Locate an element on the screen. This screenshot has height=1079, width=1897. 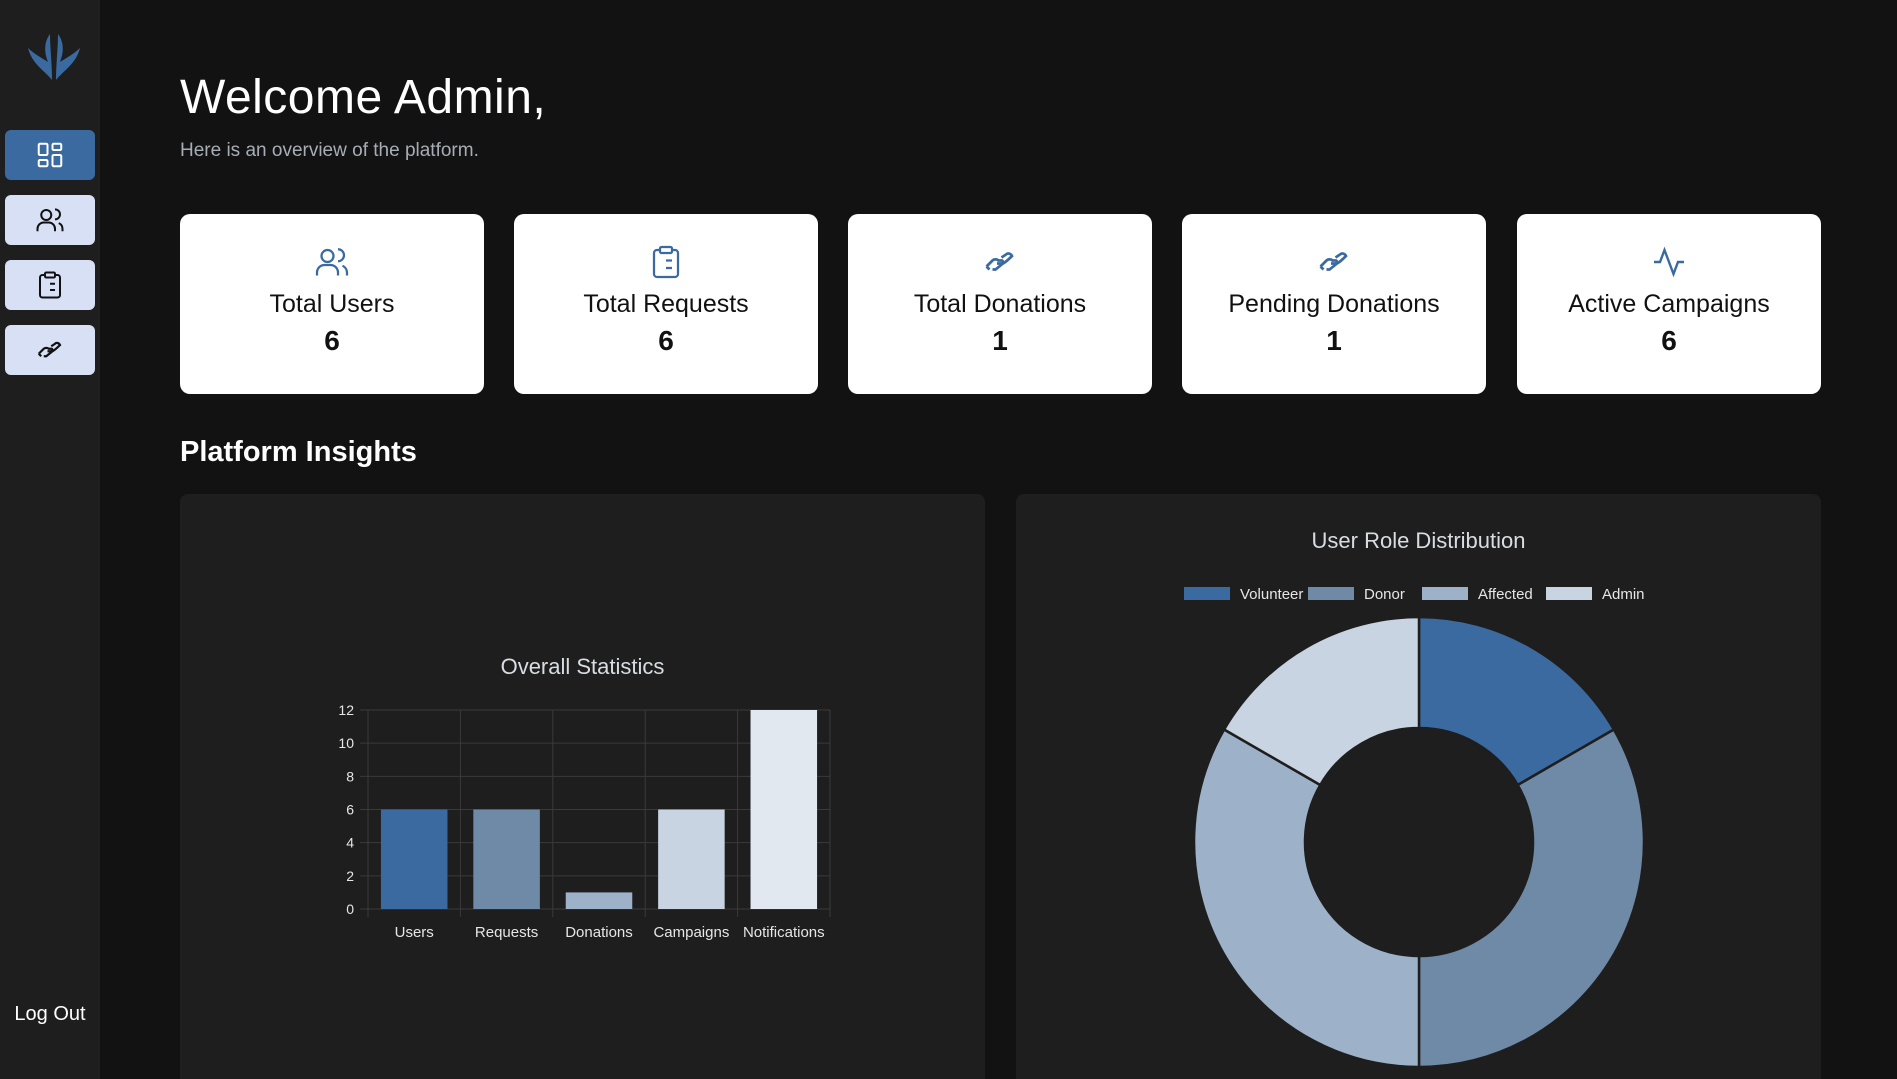
nav-users is located at coordinates (50, 220).